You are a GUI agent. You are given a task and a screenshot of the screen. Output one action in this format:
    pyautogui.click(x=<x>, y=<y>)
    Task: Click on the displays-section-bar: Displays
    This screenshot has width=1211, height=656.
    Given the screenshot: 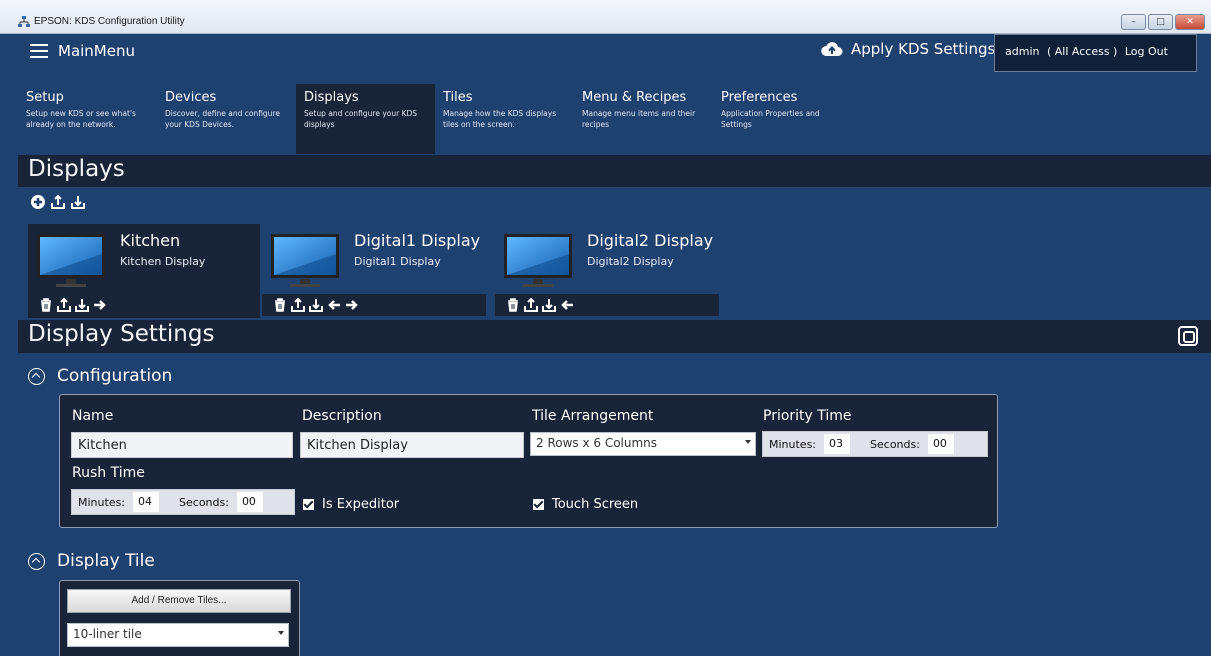 What is the action you would take?
    pyautogui.click(x=614, y=171)
    